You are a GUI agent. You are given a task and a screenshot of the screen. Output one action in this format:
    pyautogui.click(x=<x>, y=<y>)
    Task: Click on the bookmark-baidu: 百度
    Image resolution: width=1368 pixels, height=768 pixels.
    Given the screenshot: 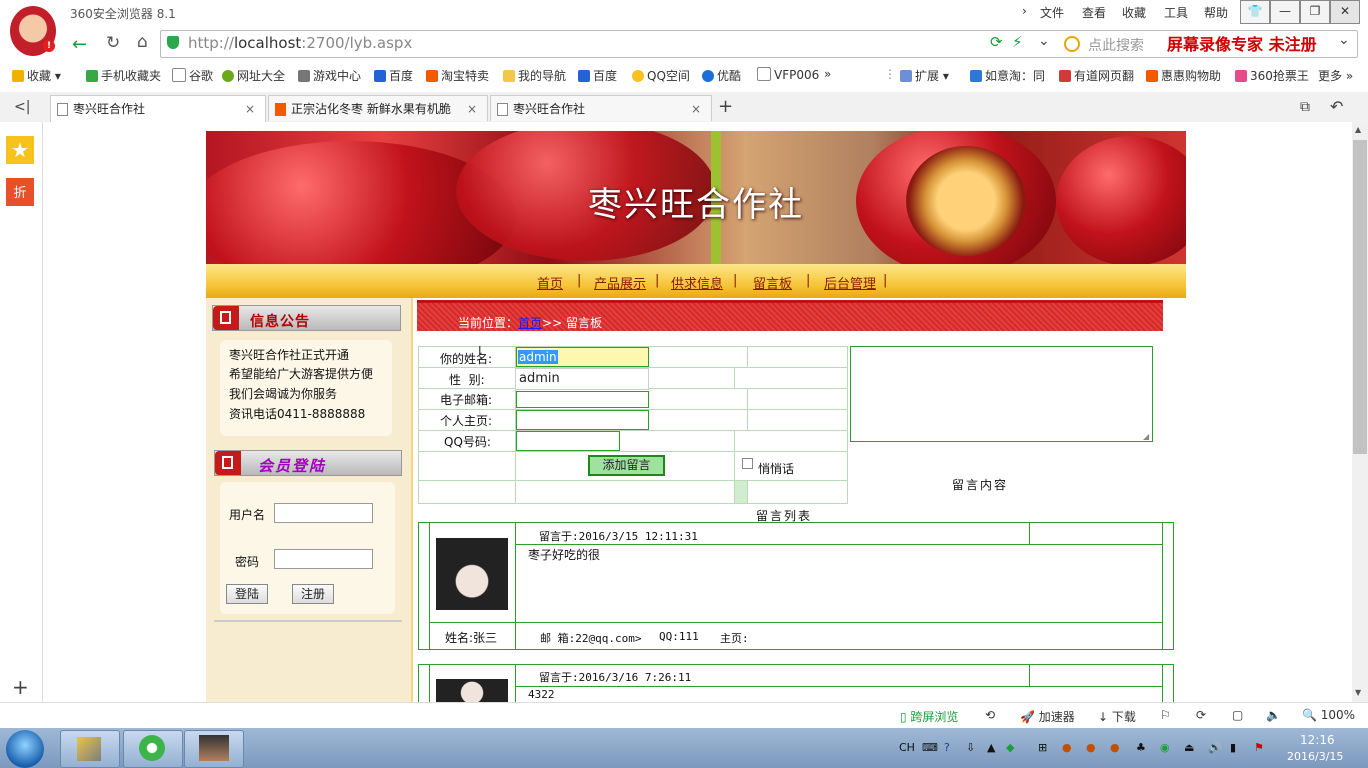 What is the action you would take?
    pyautogui.click(x=393, y=75)
    